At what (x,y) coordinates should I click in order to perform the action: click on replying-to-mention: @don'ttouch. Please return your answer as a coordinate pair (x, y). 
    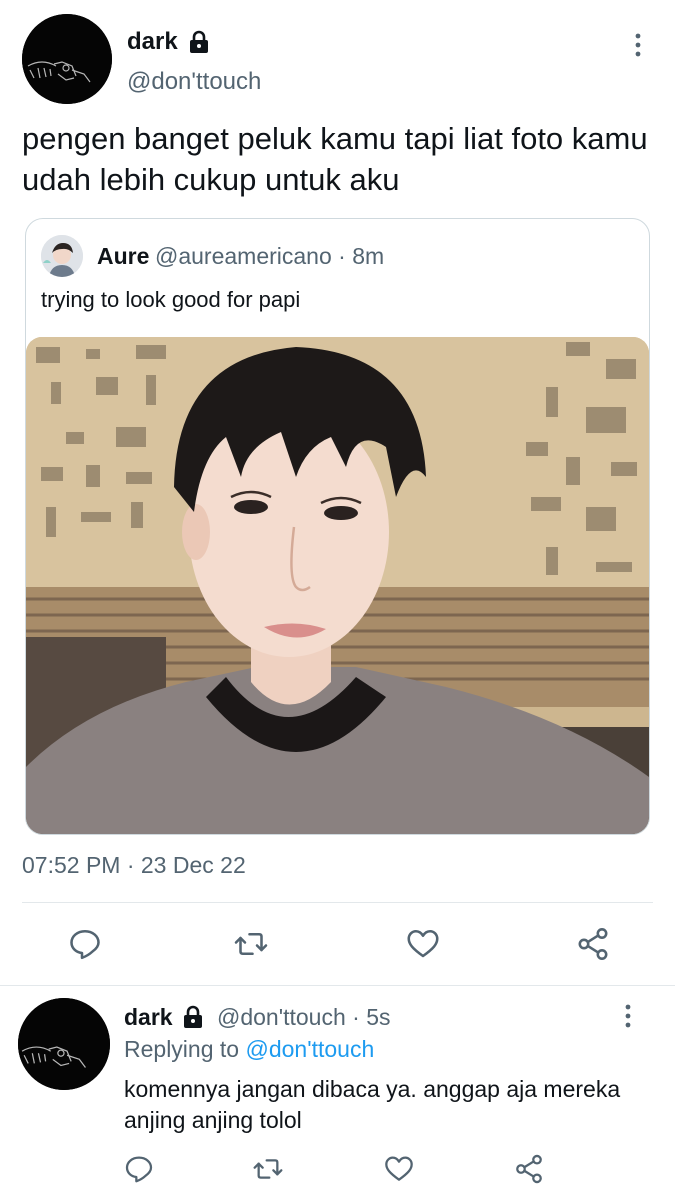
    Looking at the image, I should click on (309, 1049).